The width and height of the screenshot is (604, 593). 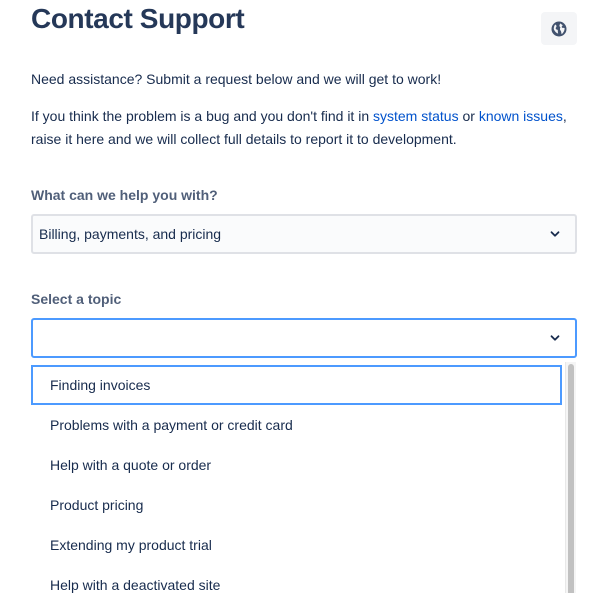 What do you see at coordinates (296, 385) in the screenshot?
I see `topic-option: Finding invoices` at bounding box center [296, 385].